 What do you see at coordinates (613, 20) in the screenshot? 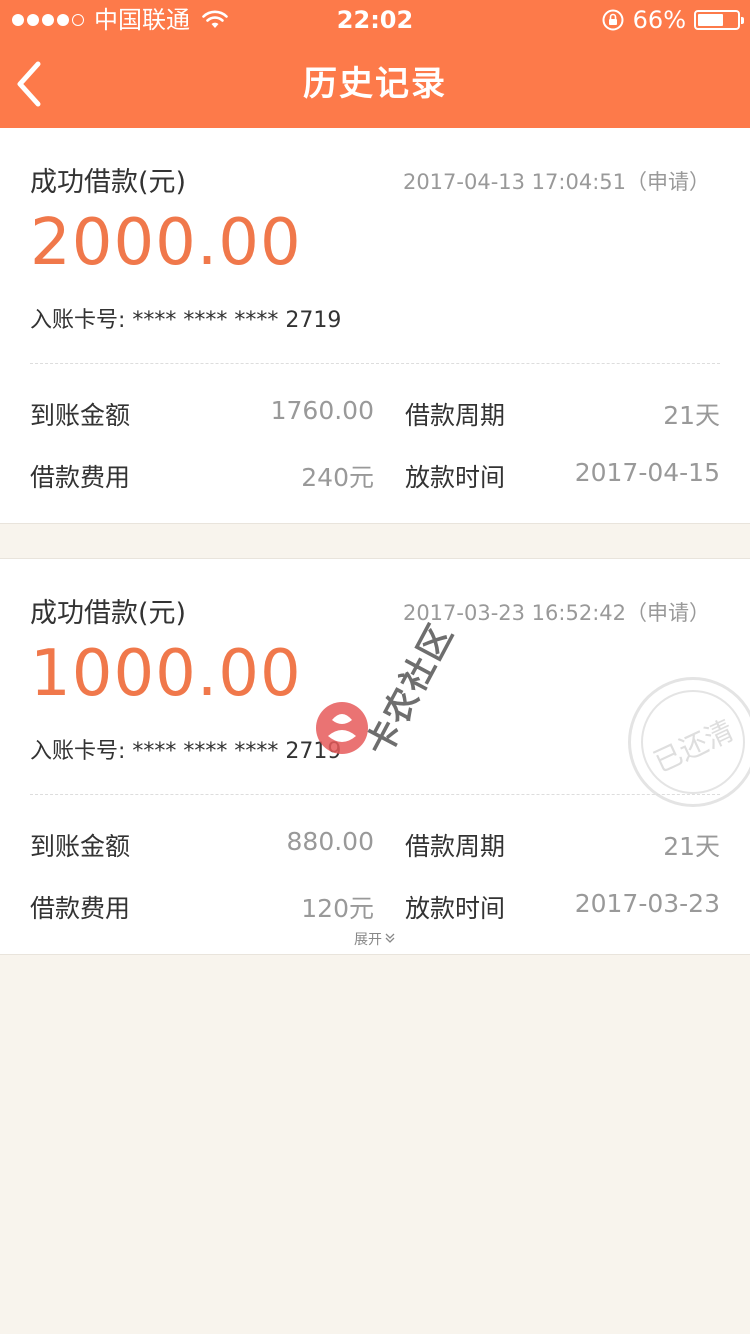
I see `rotation-lock-icon` at bounding box center [613, 20].